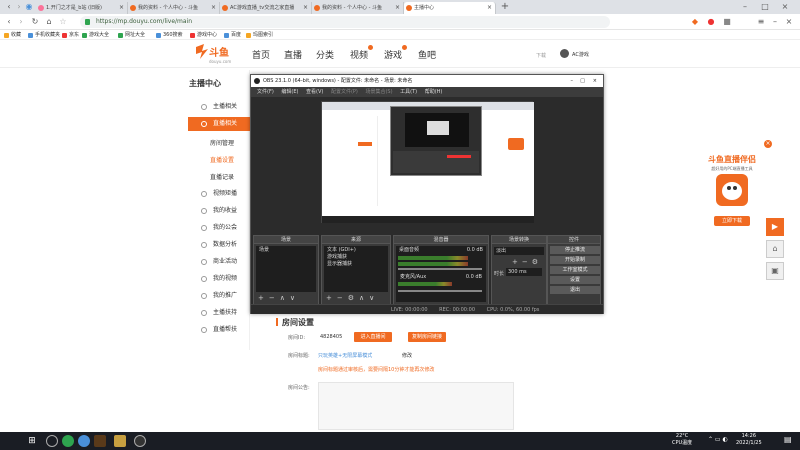 The height and width of the screenshot is (450, 800). I want to click on star-icon: ☆, so click(63, 22).